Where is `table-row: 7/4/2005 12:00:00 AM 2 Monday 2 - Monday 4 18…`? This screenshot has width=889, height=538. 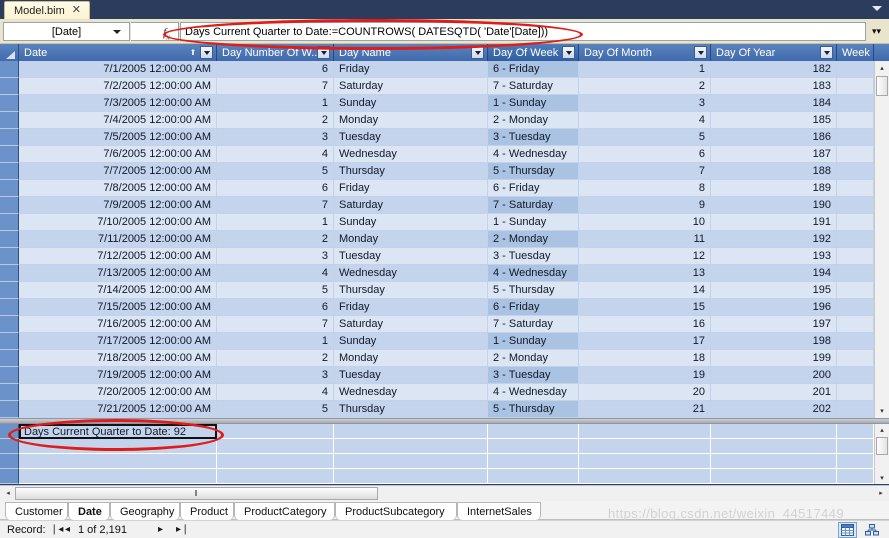 table-row: 7/4/2005 12:00:00 AM 2 Monday 2 - Monday 4 18… is located at coordinates (437, 120).